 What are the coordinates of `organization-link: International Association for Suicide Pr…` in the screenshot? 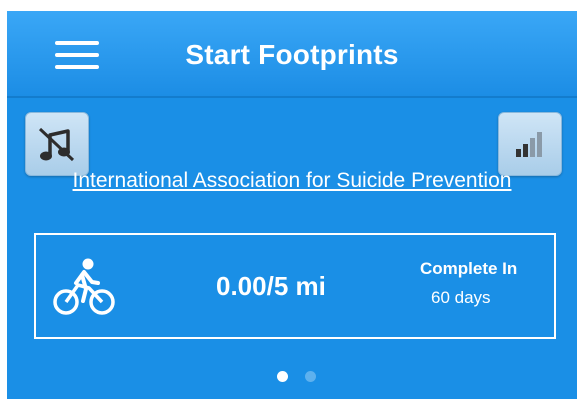 It's located at (292, 181).